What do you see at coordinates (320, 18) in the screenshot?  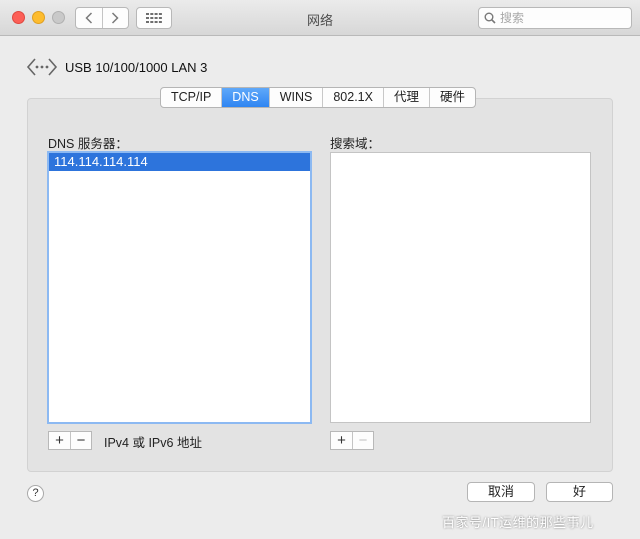 I see `title-bar: 网络` at bounding box center [320, 18].